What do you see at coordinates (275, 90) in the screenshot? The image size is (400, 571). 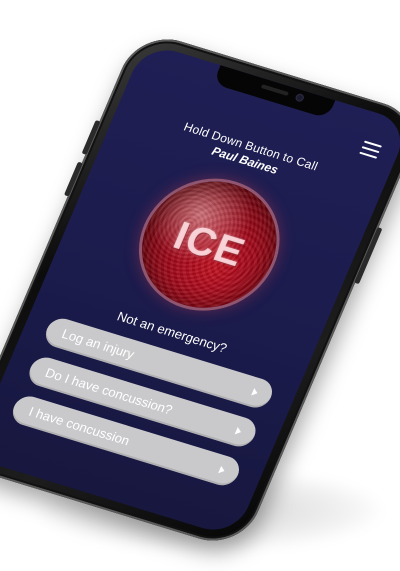 I see `speaker-grille` at bounding box center [275, 90].